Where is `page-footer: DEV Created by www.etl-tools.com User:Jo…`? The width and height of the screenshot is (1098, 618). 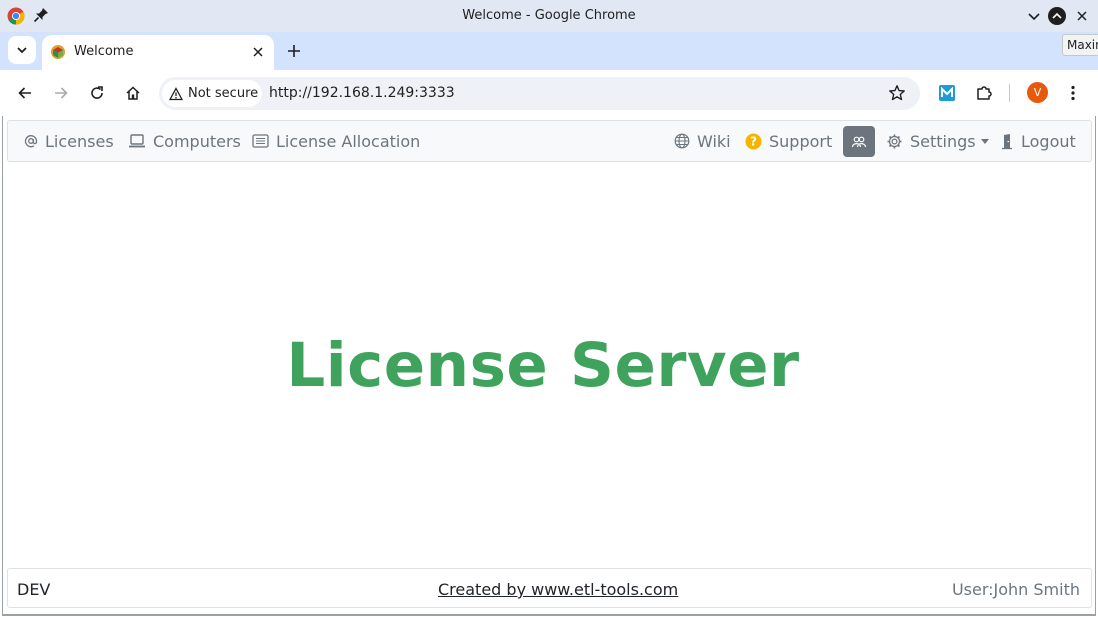
page-footer: DEV Created by www.etl-tools.com User:Jo… is located at coordinates (549, 588).